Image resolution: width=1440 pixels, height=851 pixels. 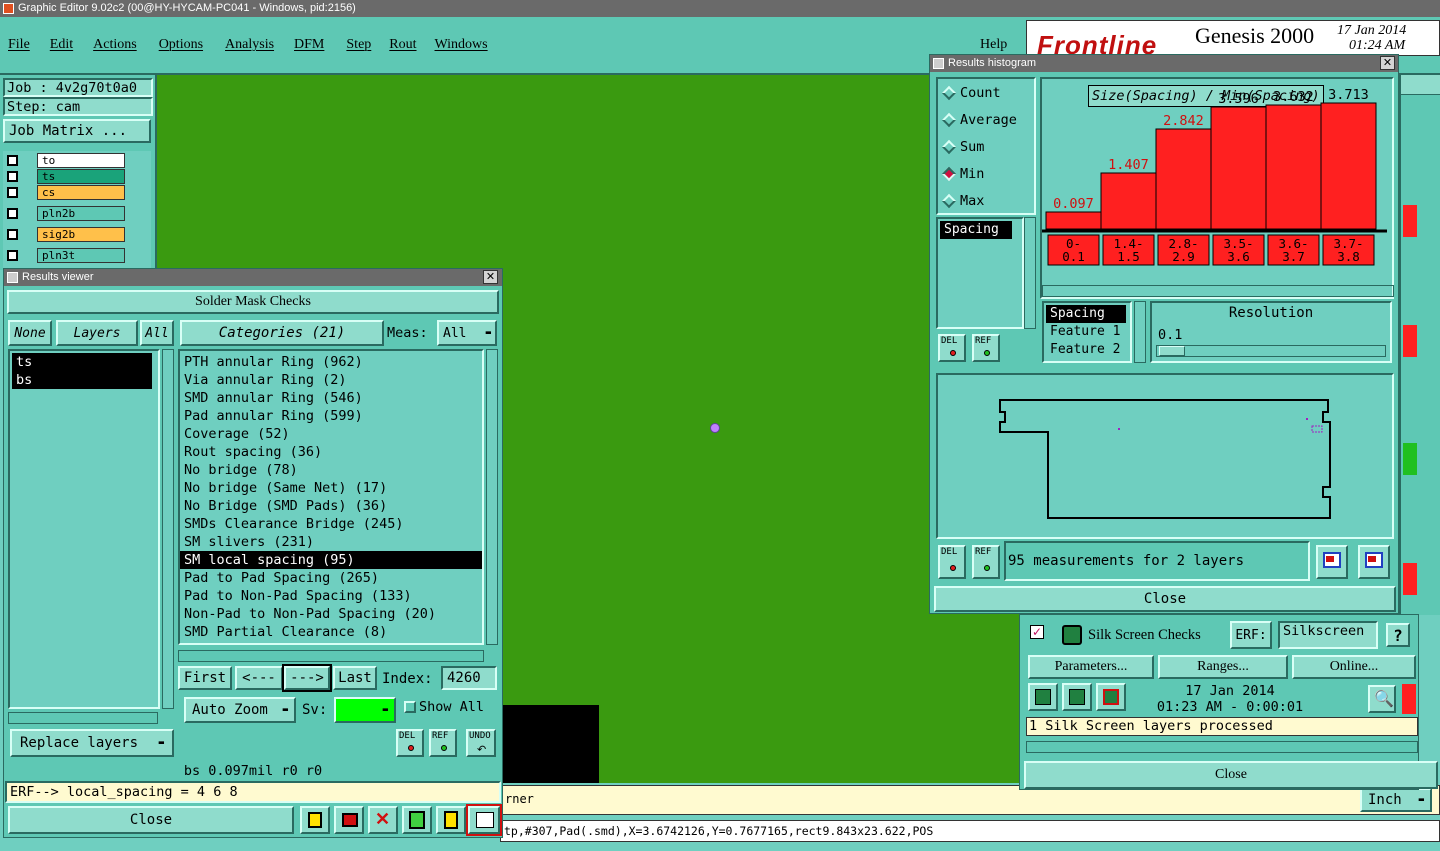 I want to click on none-button: None, so click(x=30, y=333).